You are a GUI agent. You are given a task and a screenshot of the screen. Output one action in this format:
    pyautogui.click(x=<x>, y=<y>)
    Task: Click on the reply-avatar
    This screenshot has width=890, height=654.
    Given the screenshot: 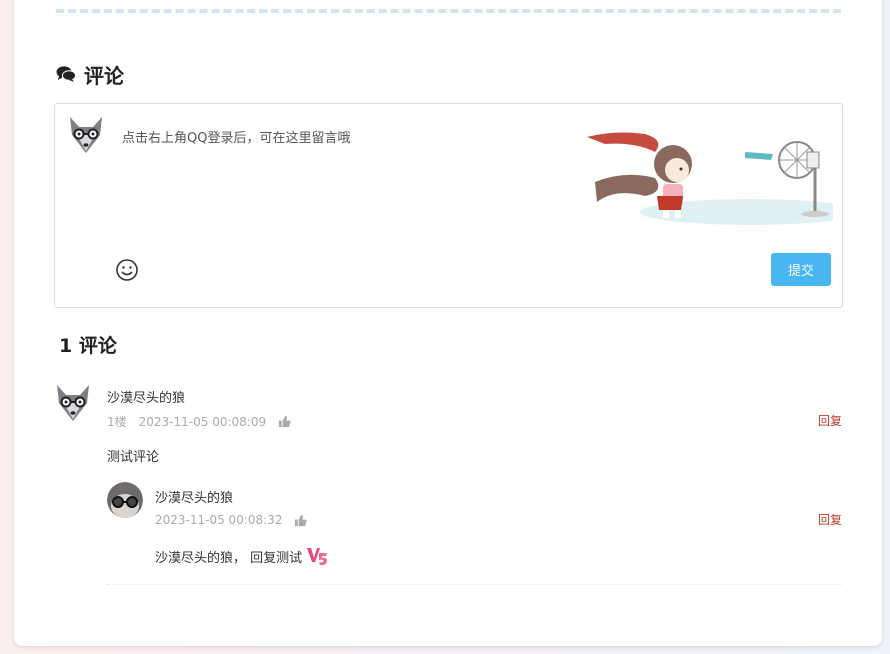 What is the action you would take?
    pyautogui.click(x=125, y=500)
    